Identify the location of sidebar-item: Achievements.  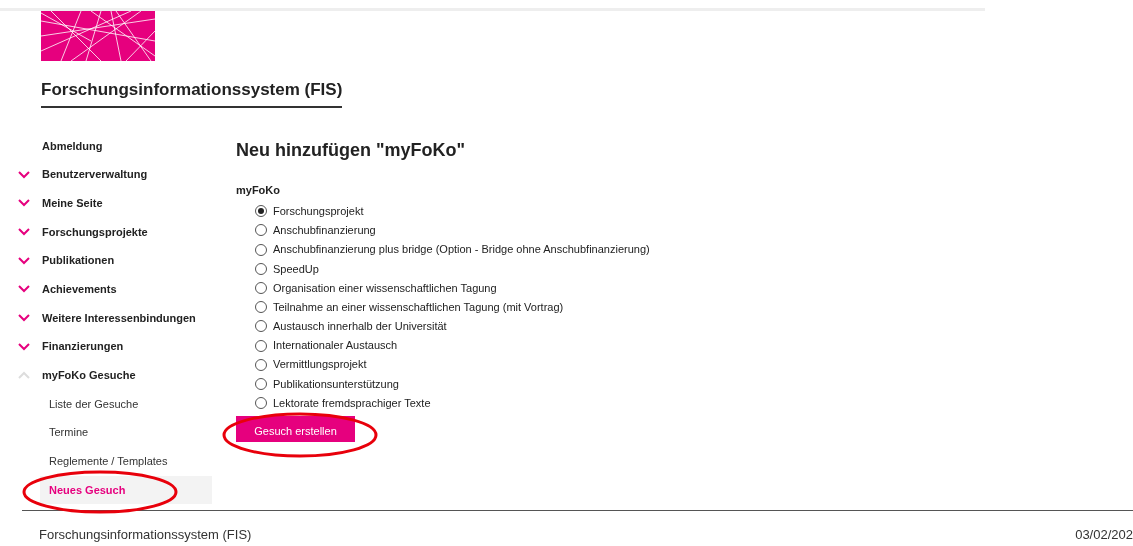
(115, 289).